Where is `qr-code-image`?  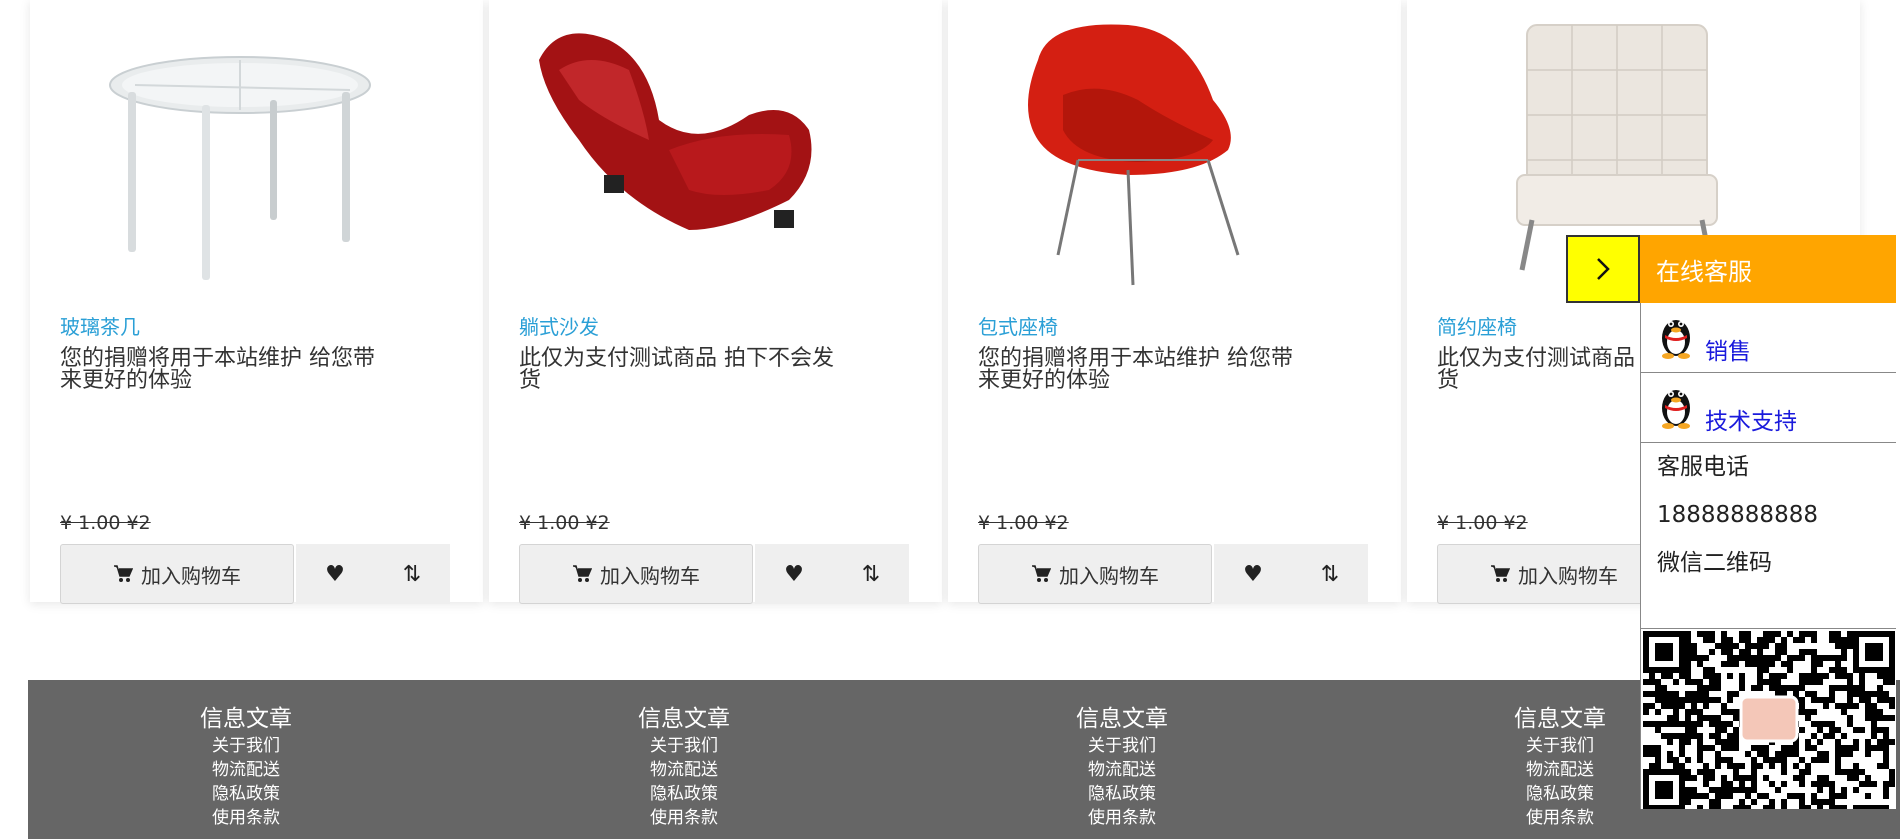
qr-code-image is located at coordinates (1769, 720).